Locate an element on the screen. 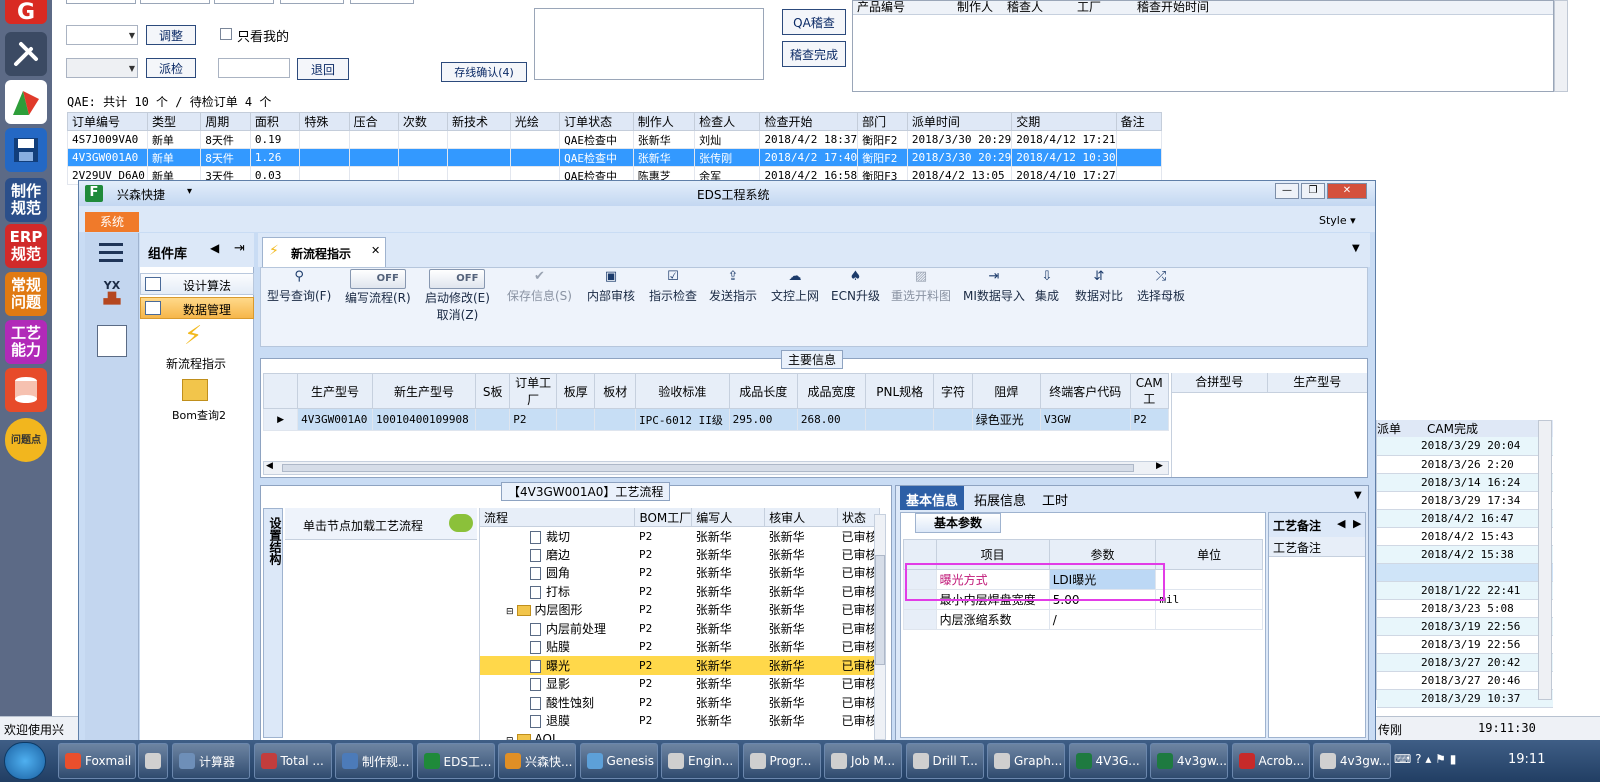 Image resolution: width=1600 pixels, height=782 pixels. cam-row: 2018/3/27 20:46 is located at coordinates (1465, 680).